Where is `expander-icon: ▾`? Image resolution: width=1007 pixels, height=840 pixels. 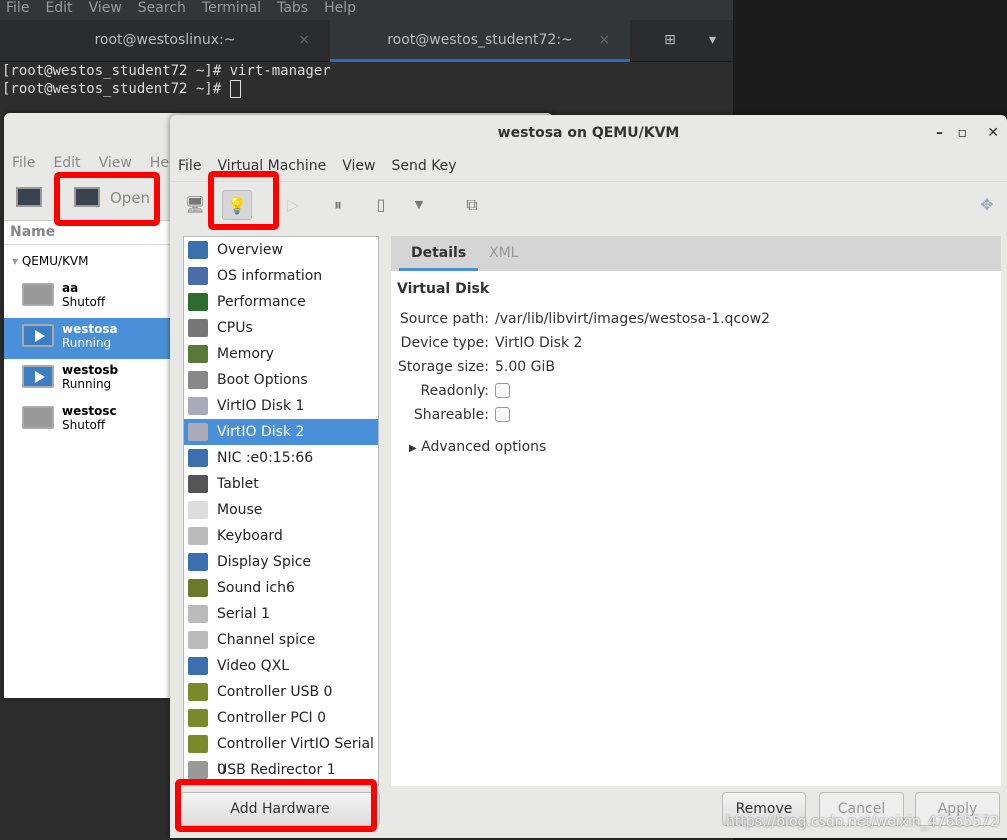 expander-icon: ▾ is located at coordinates (15, 261).